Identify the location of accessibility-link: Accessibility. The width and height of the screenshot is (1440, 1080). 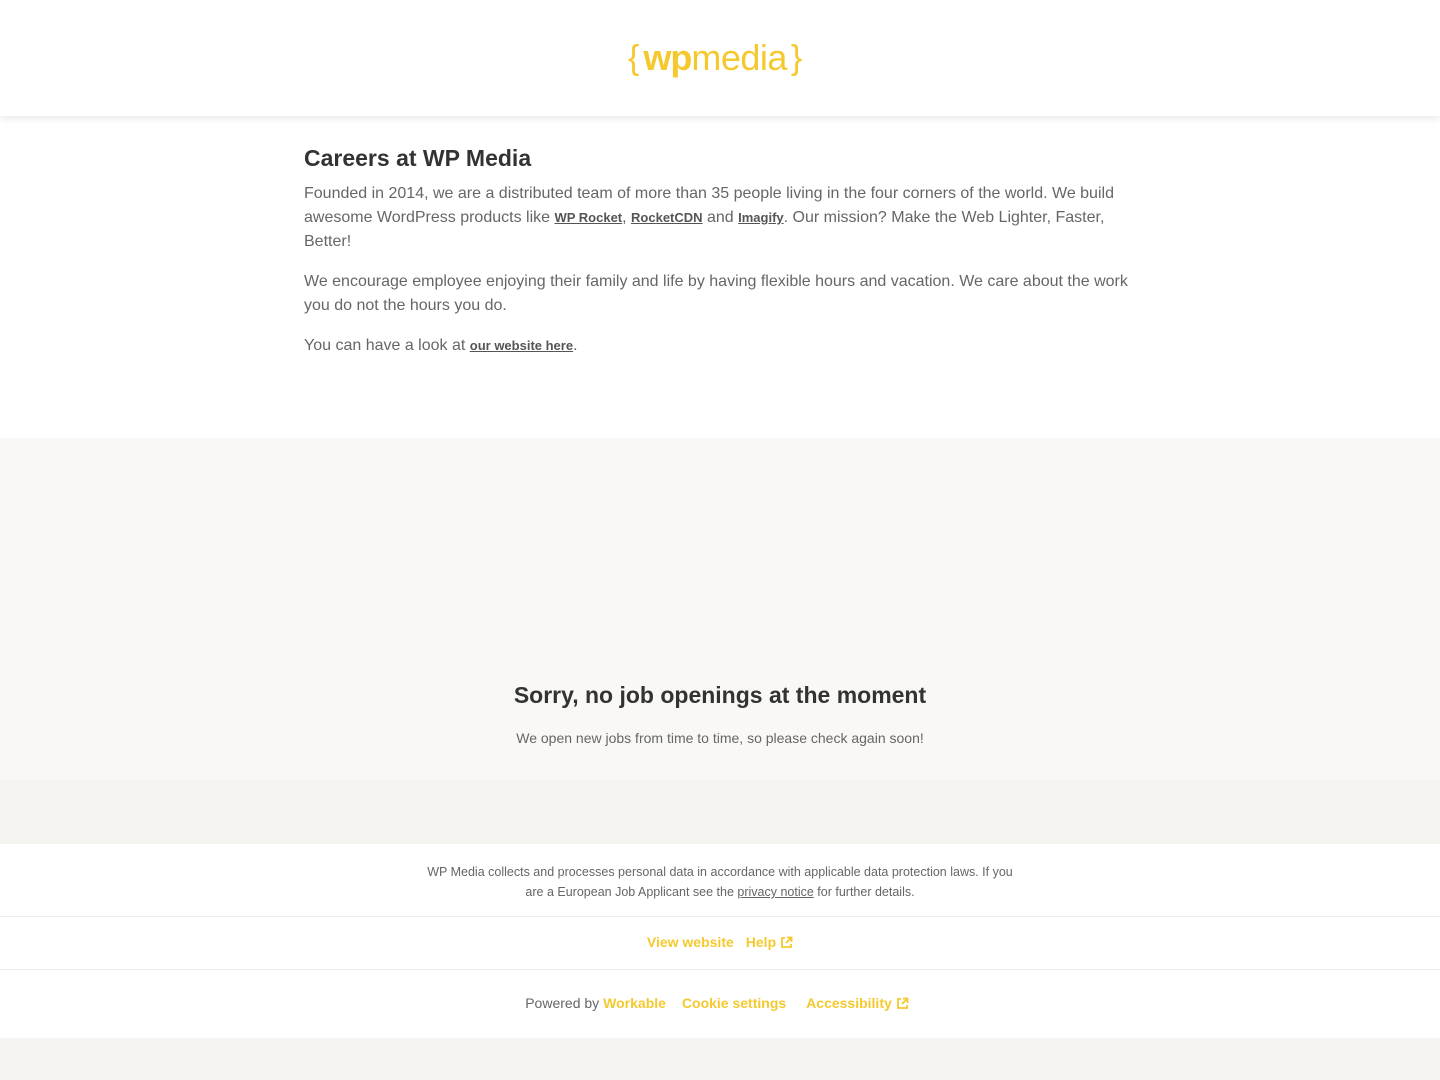
(857, 1003).